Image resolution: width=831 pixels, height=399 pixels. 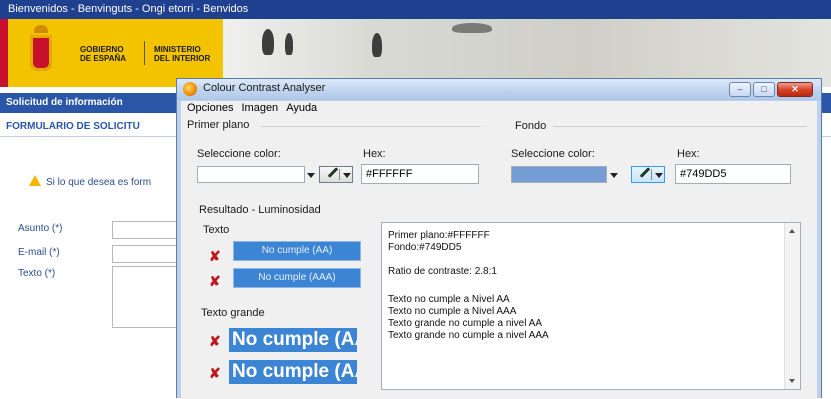 I want to click on result-texto-aaa: Texto no cumple a Nivel AAA, so click(x=452, y=311).